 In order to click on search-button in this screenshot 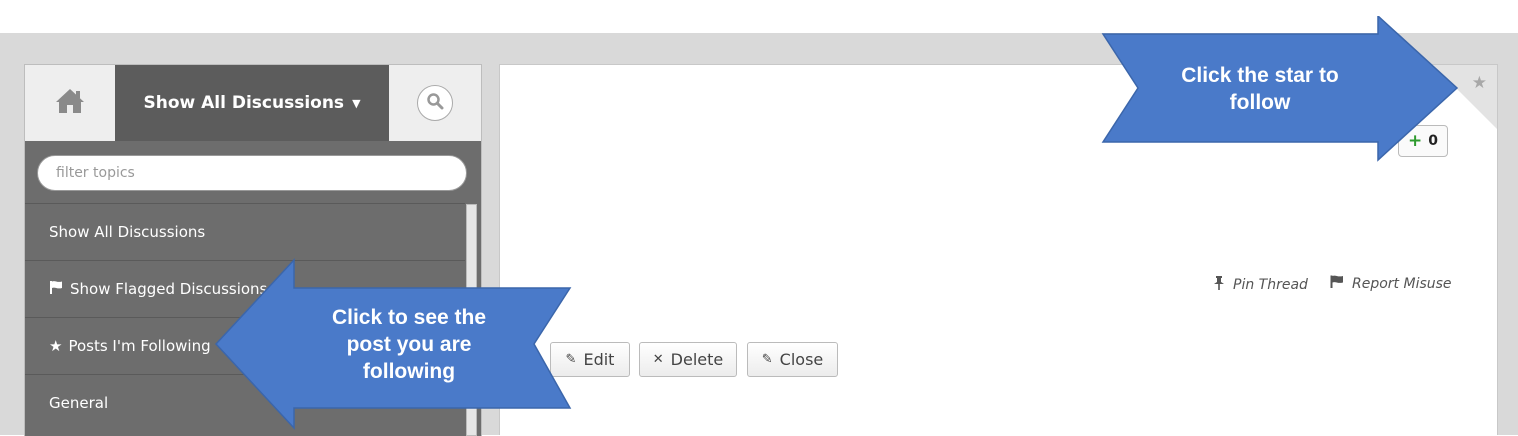, I will do `click(435, 103)`.